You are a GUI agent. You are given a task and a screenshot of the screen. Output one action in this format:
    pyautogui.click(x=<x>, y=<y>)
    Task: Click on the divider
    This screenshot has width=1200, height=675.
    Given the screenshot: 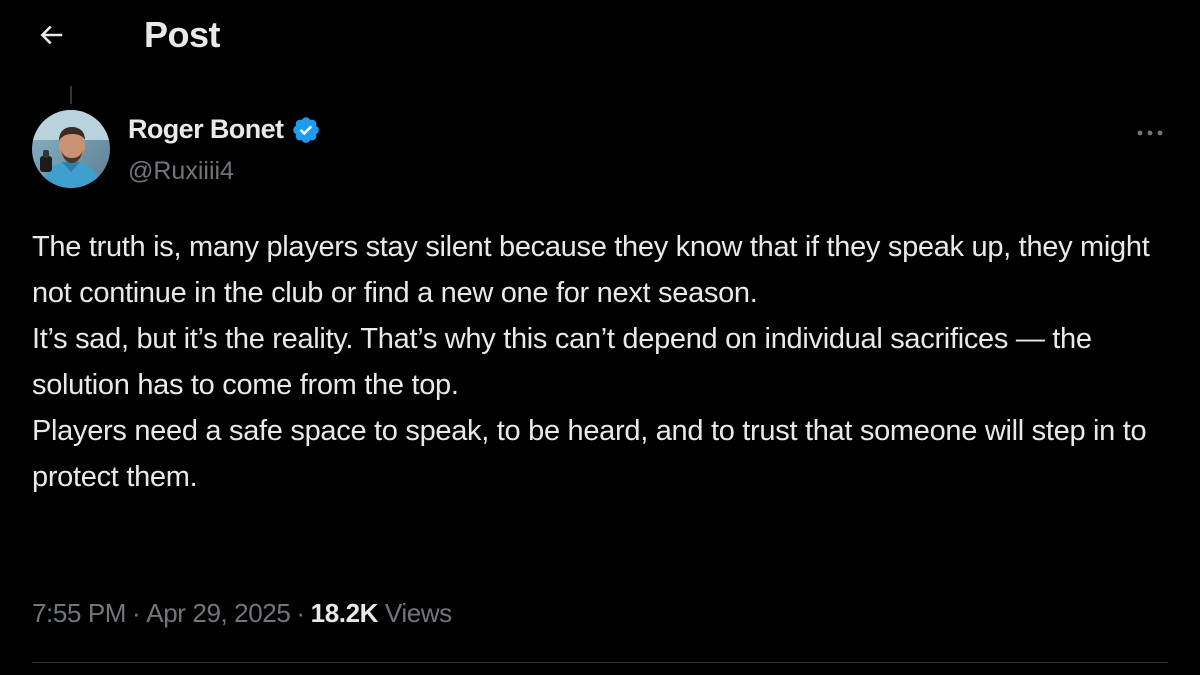 What is the action you would take?
    pyautogui.click(x=600, y=662)
    